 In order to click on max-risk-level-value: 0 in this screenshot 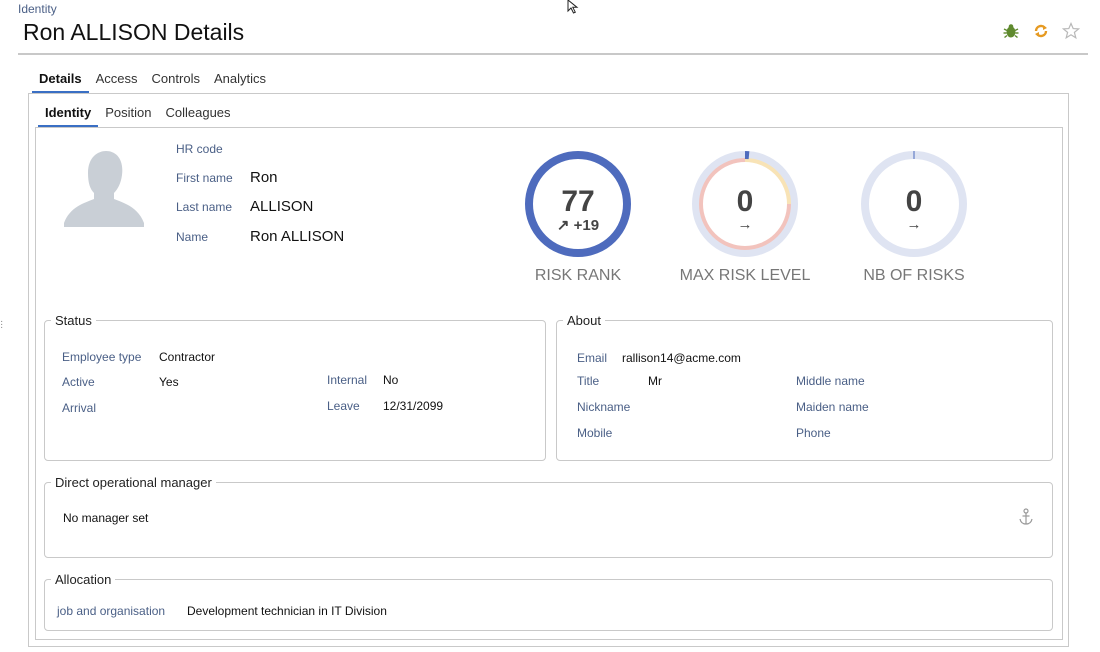, I will do `click(745, 201)`.